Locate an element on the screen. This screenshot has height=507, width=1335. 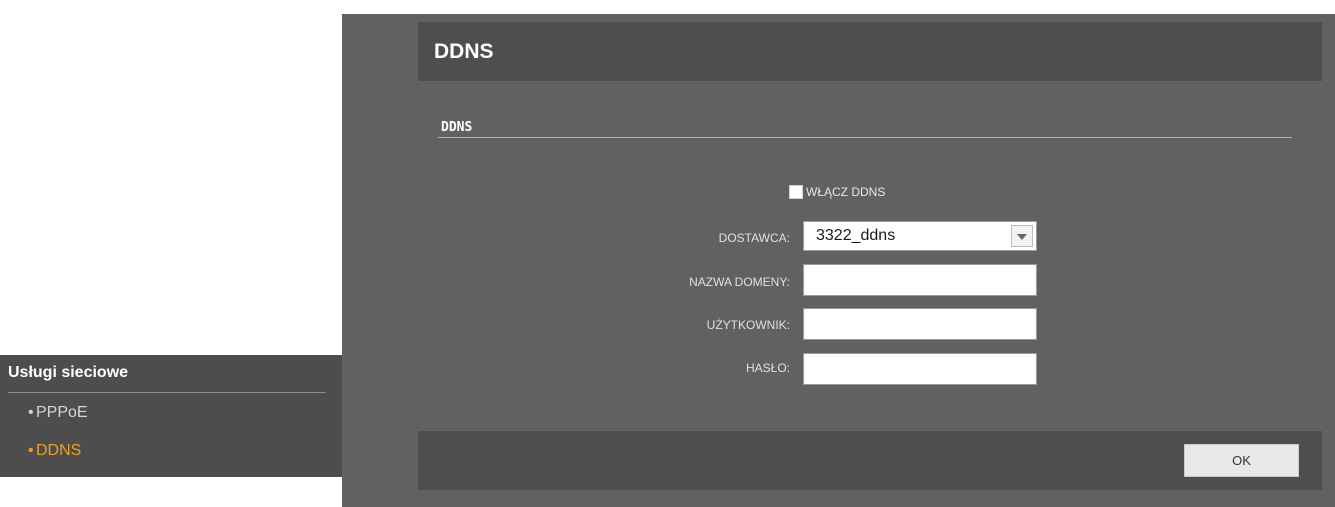
sidebar-divider is located at coordinates (167, 392).